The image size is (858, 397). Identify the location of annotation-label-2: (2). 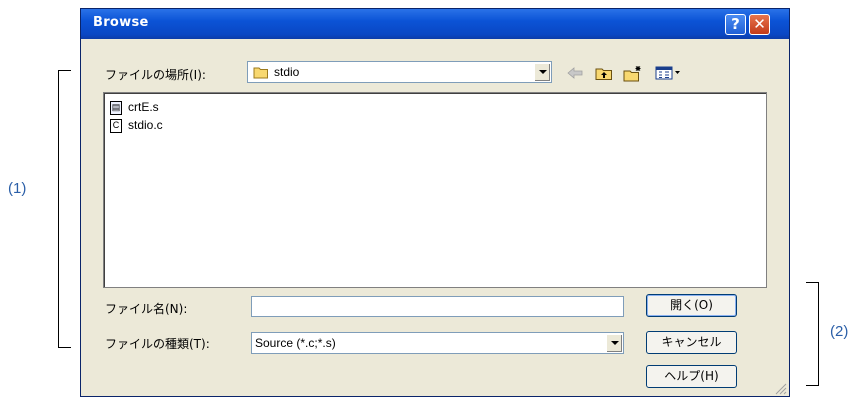
(839, 331).